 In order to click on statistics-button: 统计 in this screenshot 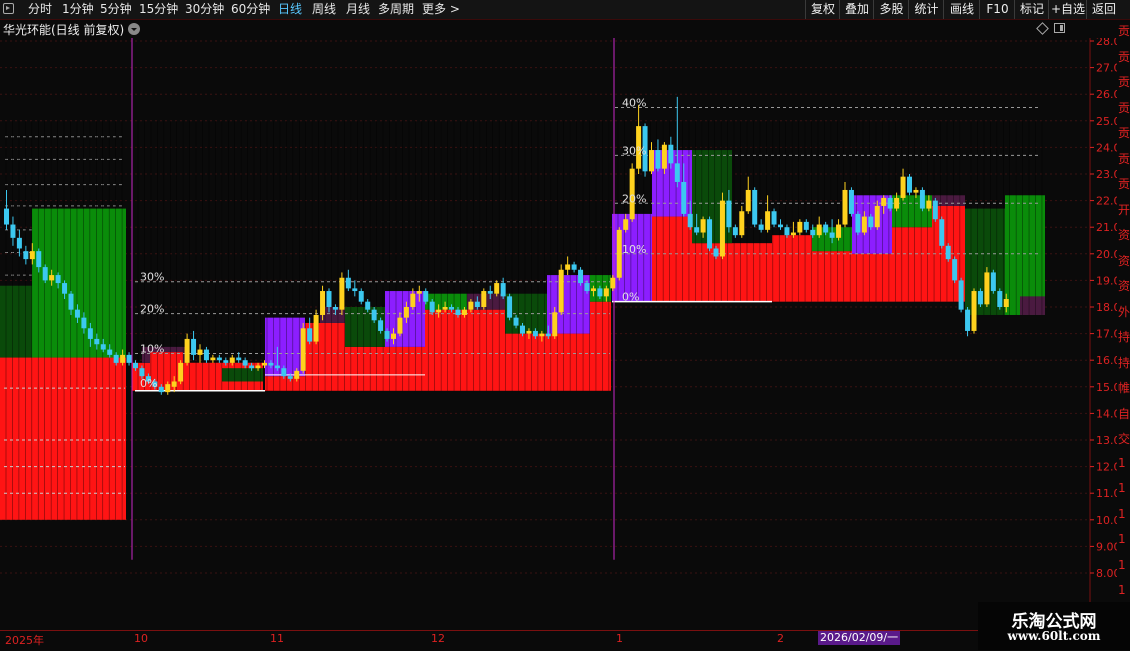, I will do `click(926, 9)`.